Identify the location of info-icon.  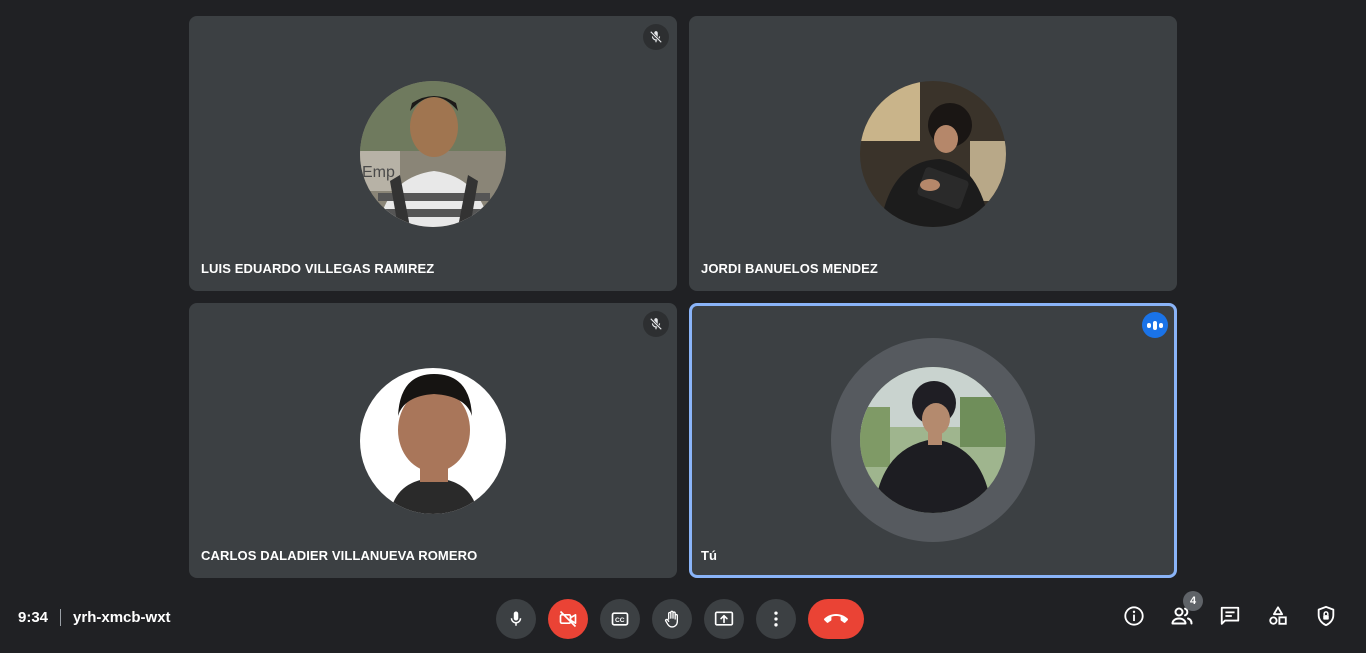
(1134, 616).